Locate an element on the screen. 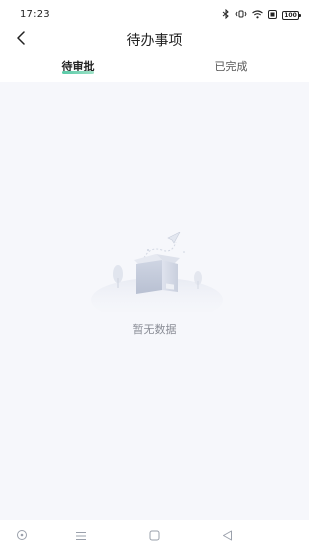 Image resolution: width=320 pixels, height=550 pixels. tab-active-indicator is located at coordinates (78, 72).